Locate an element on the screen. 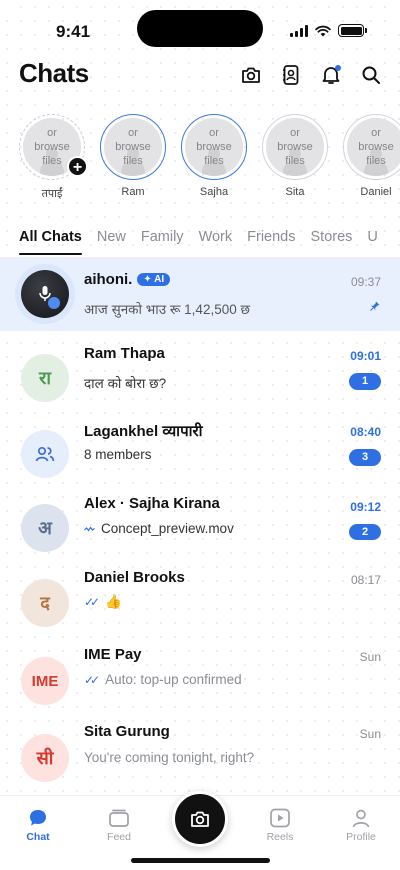  avatar: द is located at coordinates (45, 603).